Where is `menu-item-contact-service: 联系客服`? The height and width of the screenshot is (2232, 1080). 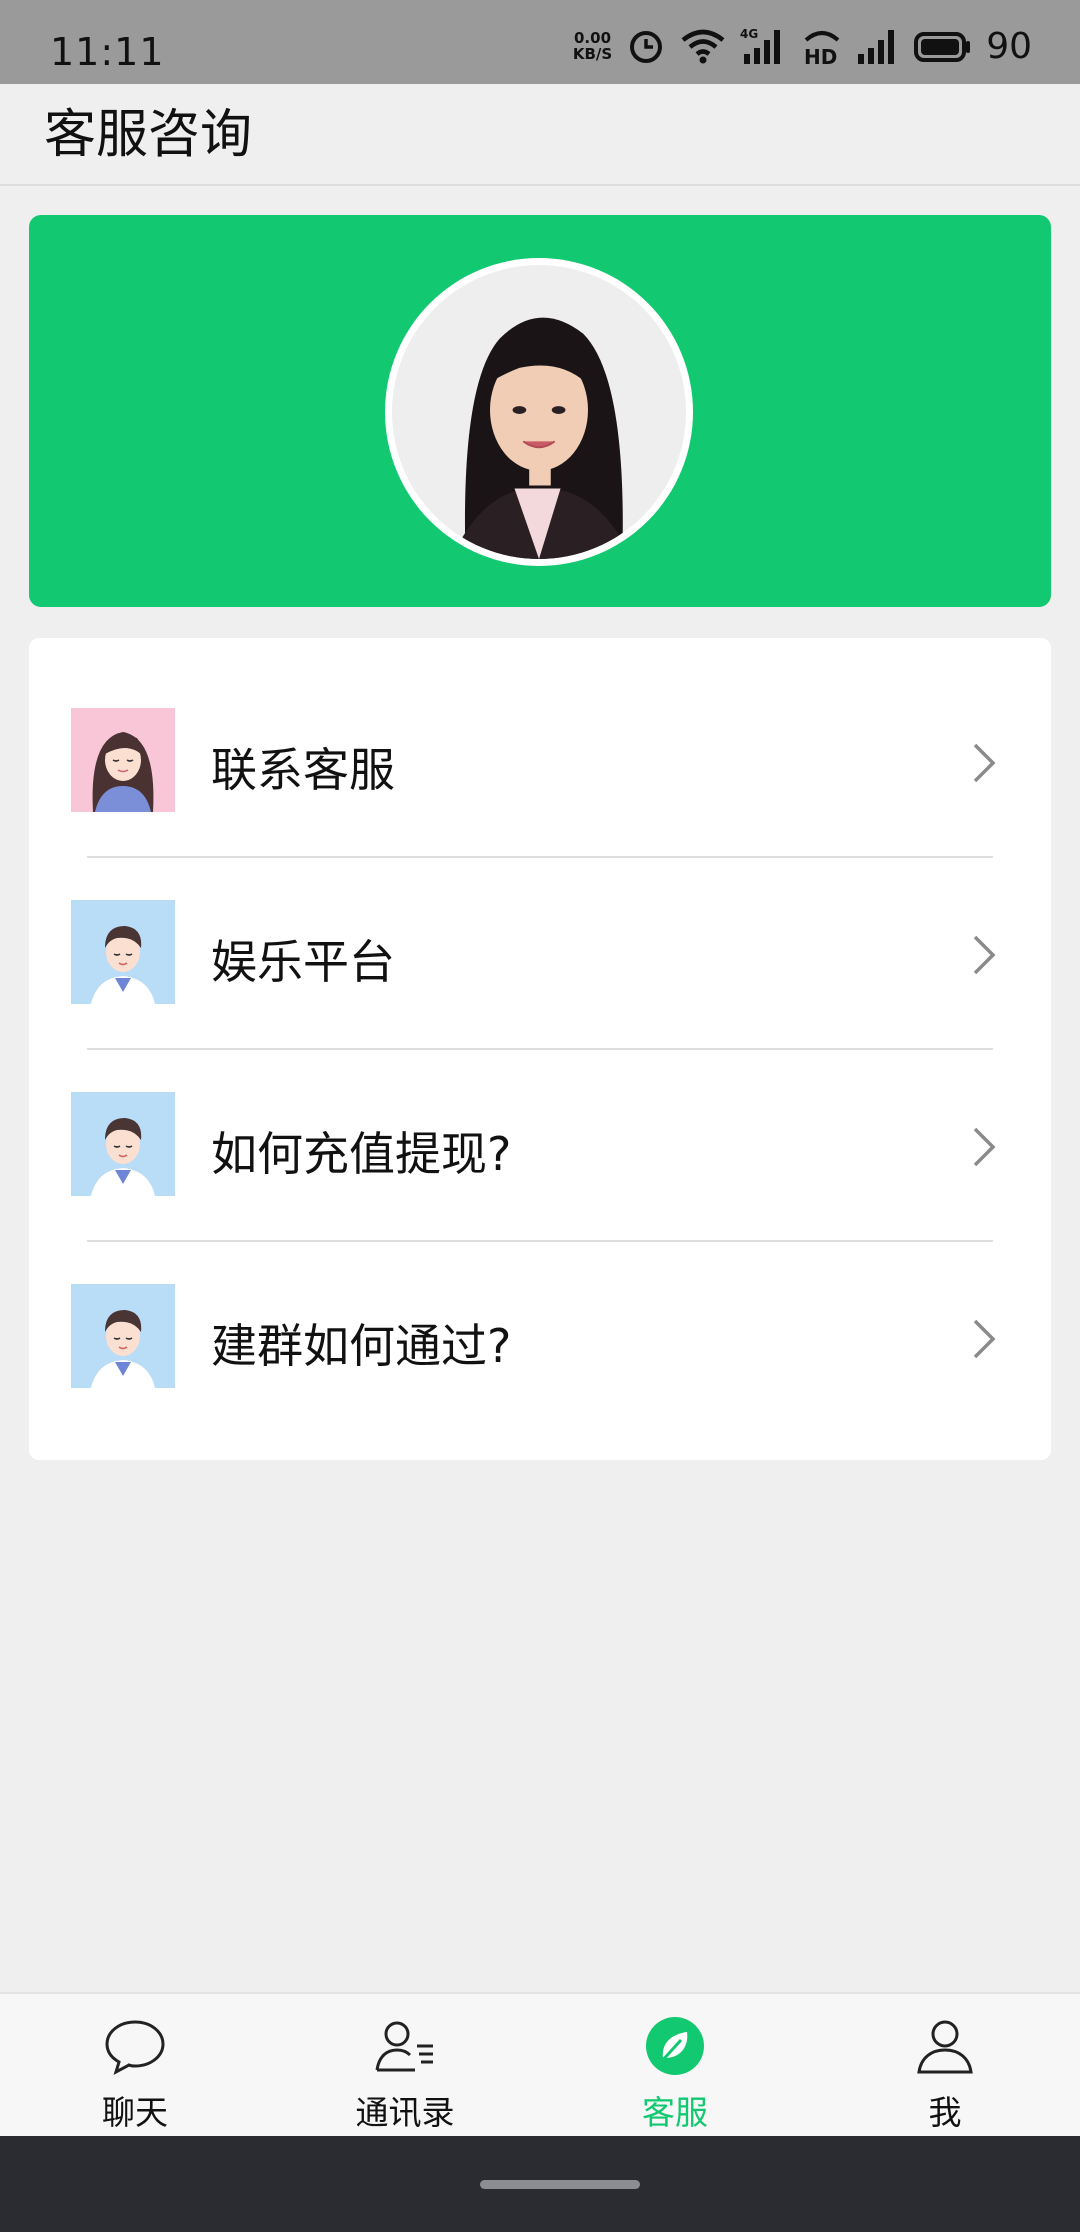 menu-item-contact-service: 联系客服 is located at coordinates (540, 733).